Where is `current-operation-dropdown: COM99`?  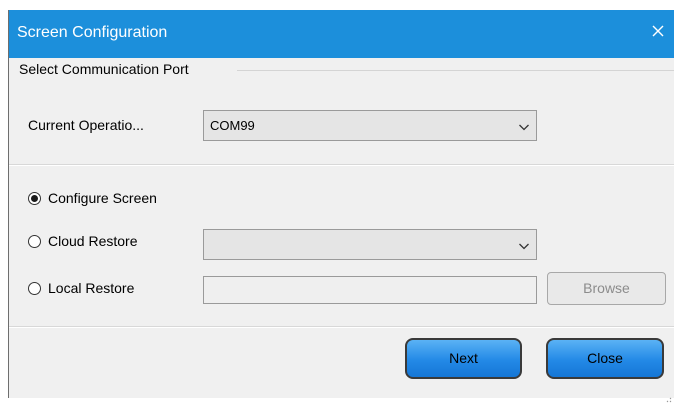
current-operation-dropdown: COM99 is located at coordinates (370, 125).